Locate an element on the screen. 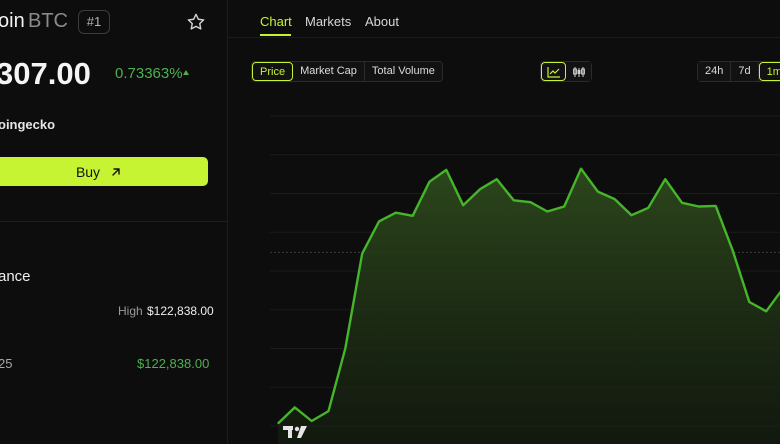 The width and height of the screenshot is (780, 444). all-time-high-value: $122,838.00 is located at coordinates (173, 363).